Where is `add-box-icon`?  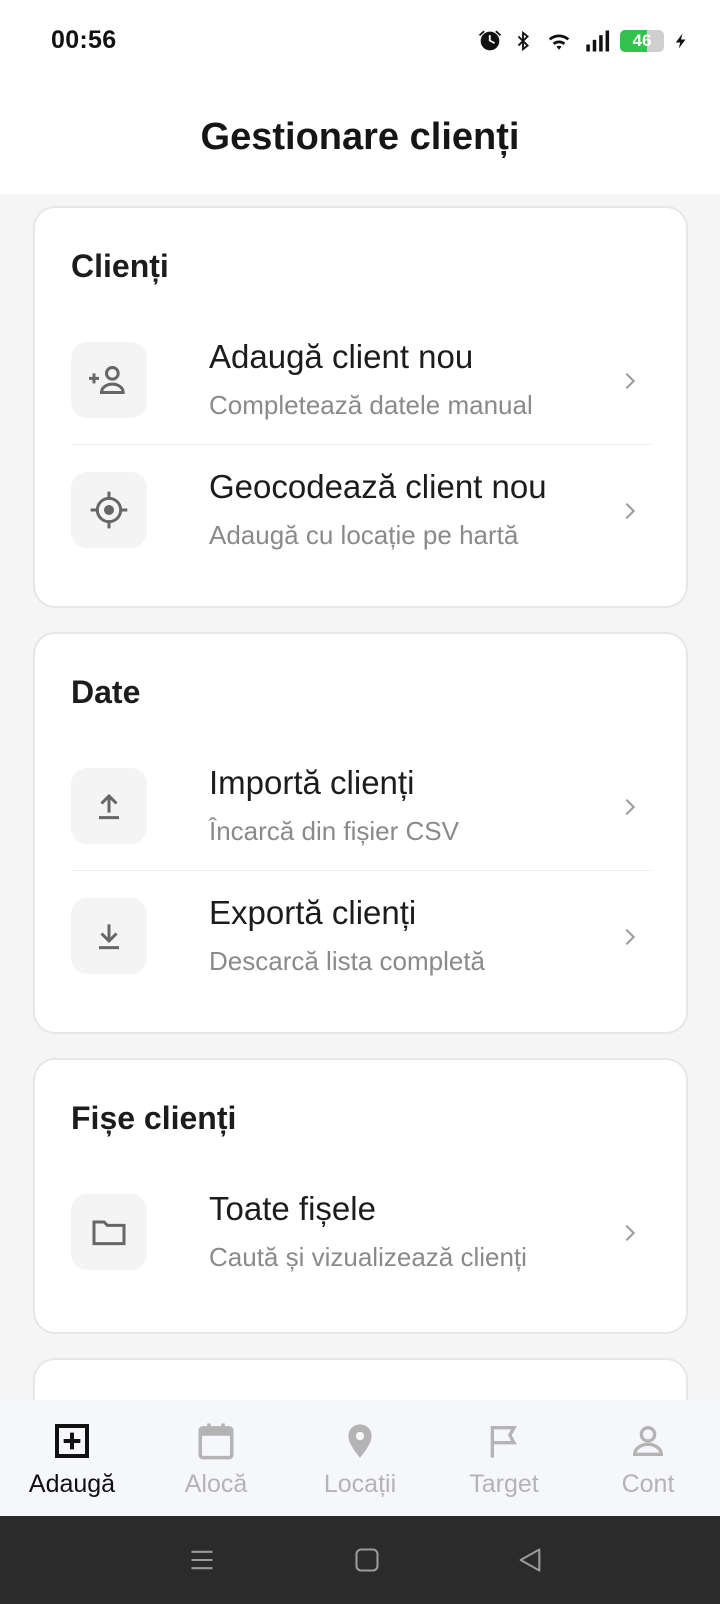 add-box-icon is located at coordinates (72, 1441).